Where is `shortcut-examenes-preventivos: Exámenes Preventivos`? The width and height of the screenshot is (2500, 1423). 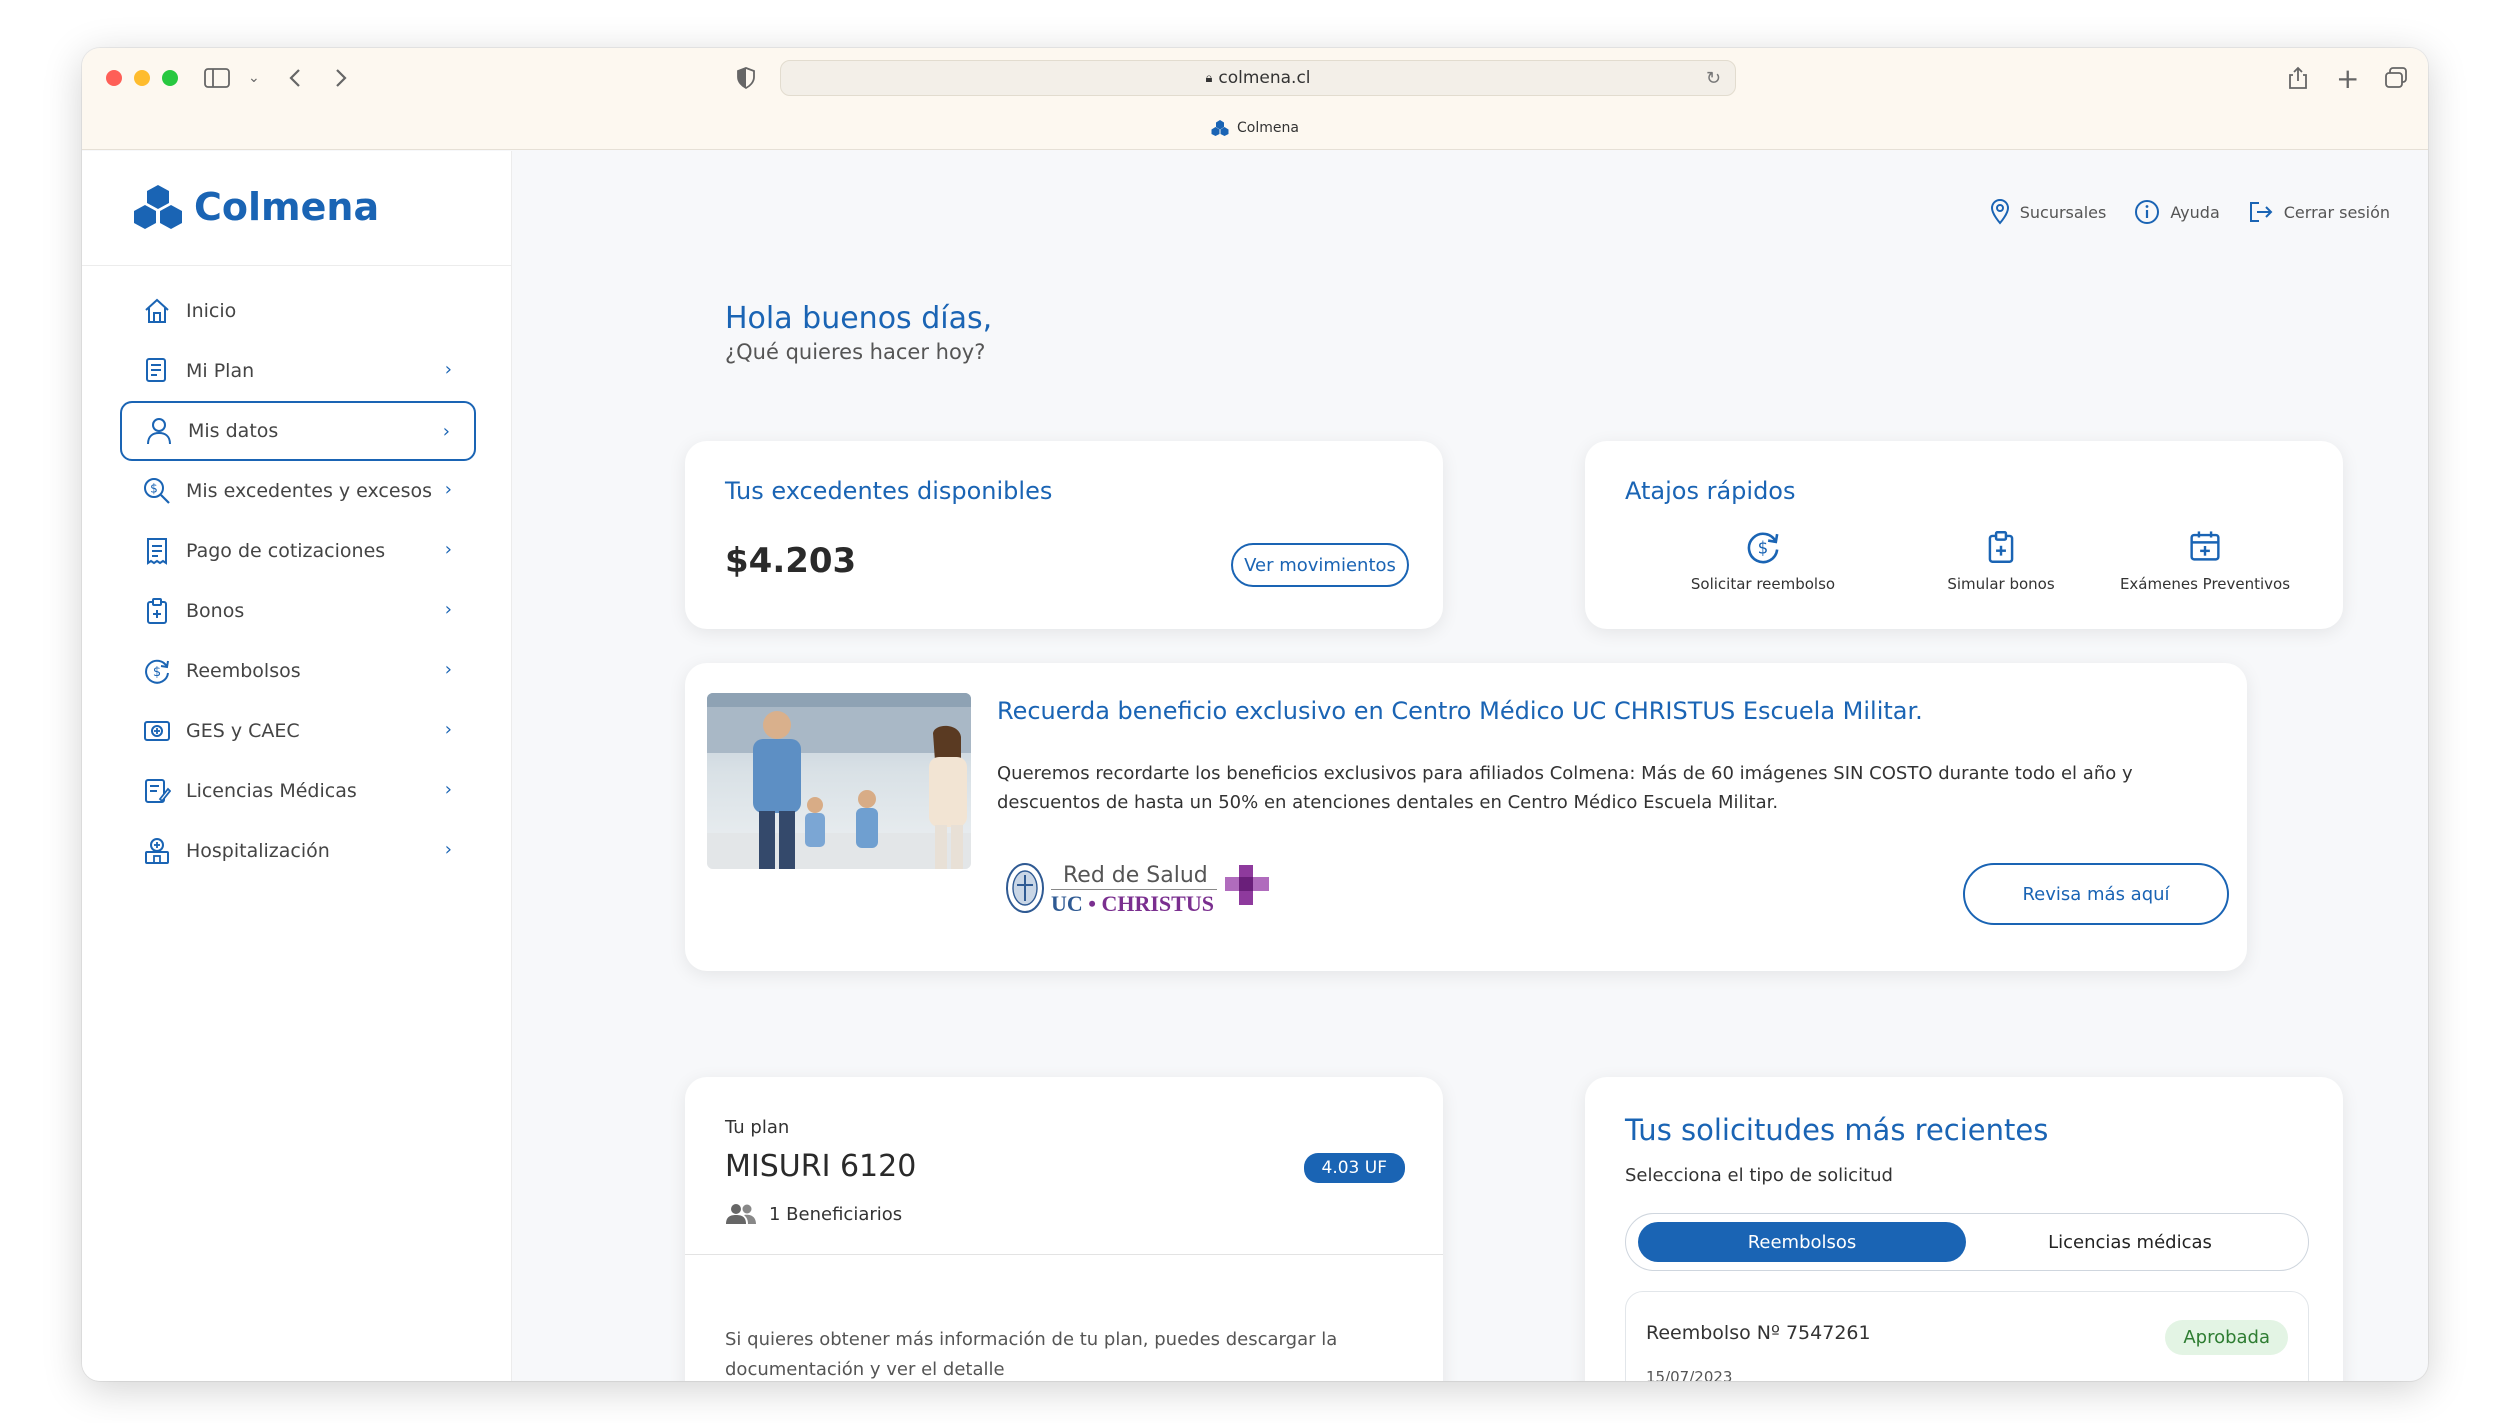
shortcut-examenes-preventivos: Exámenes Preventivos is located at coordinates (2205, 561).